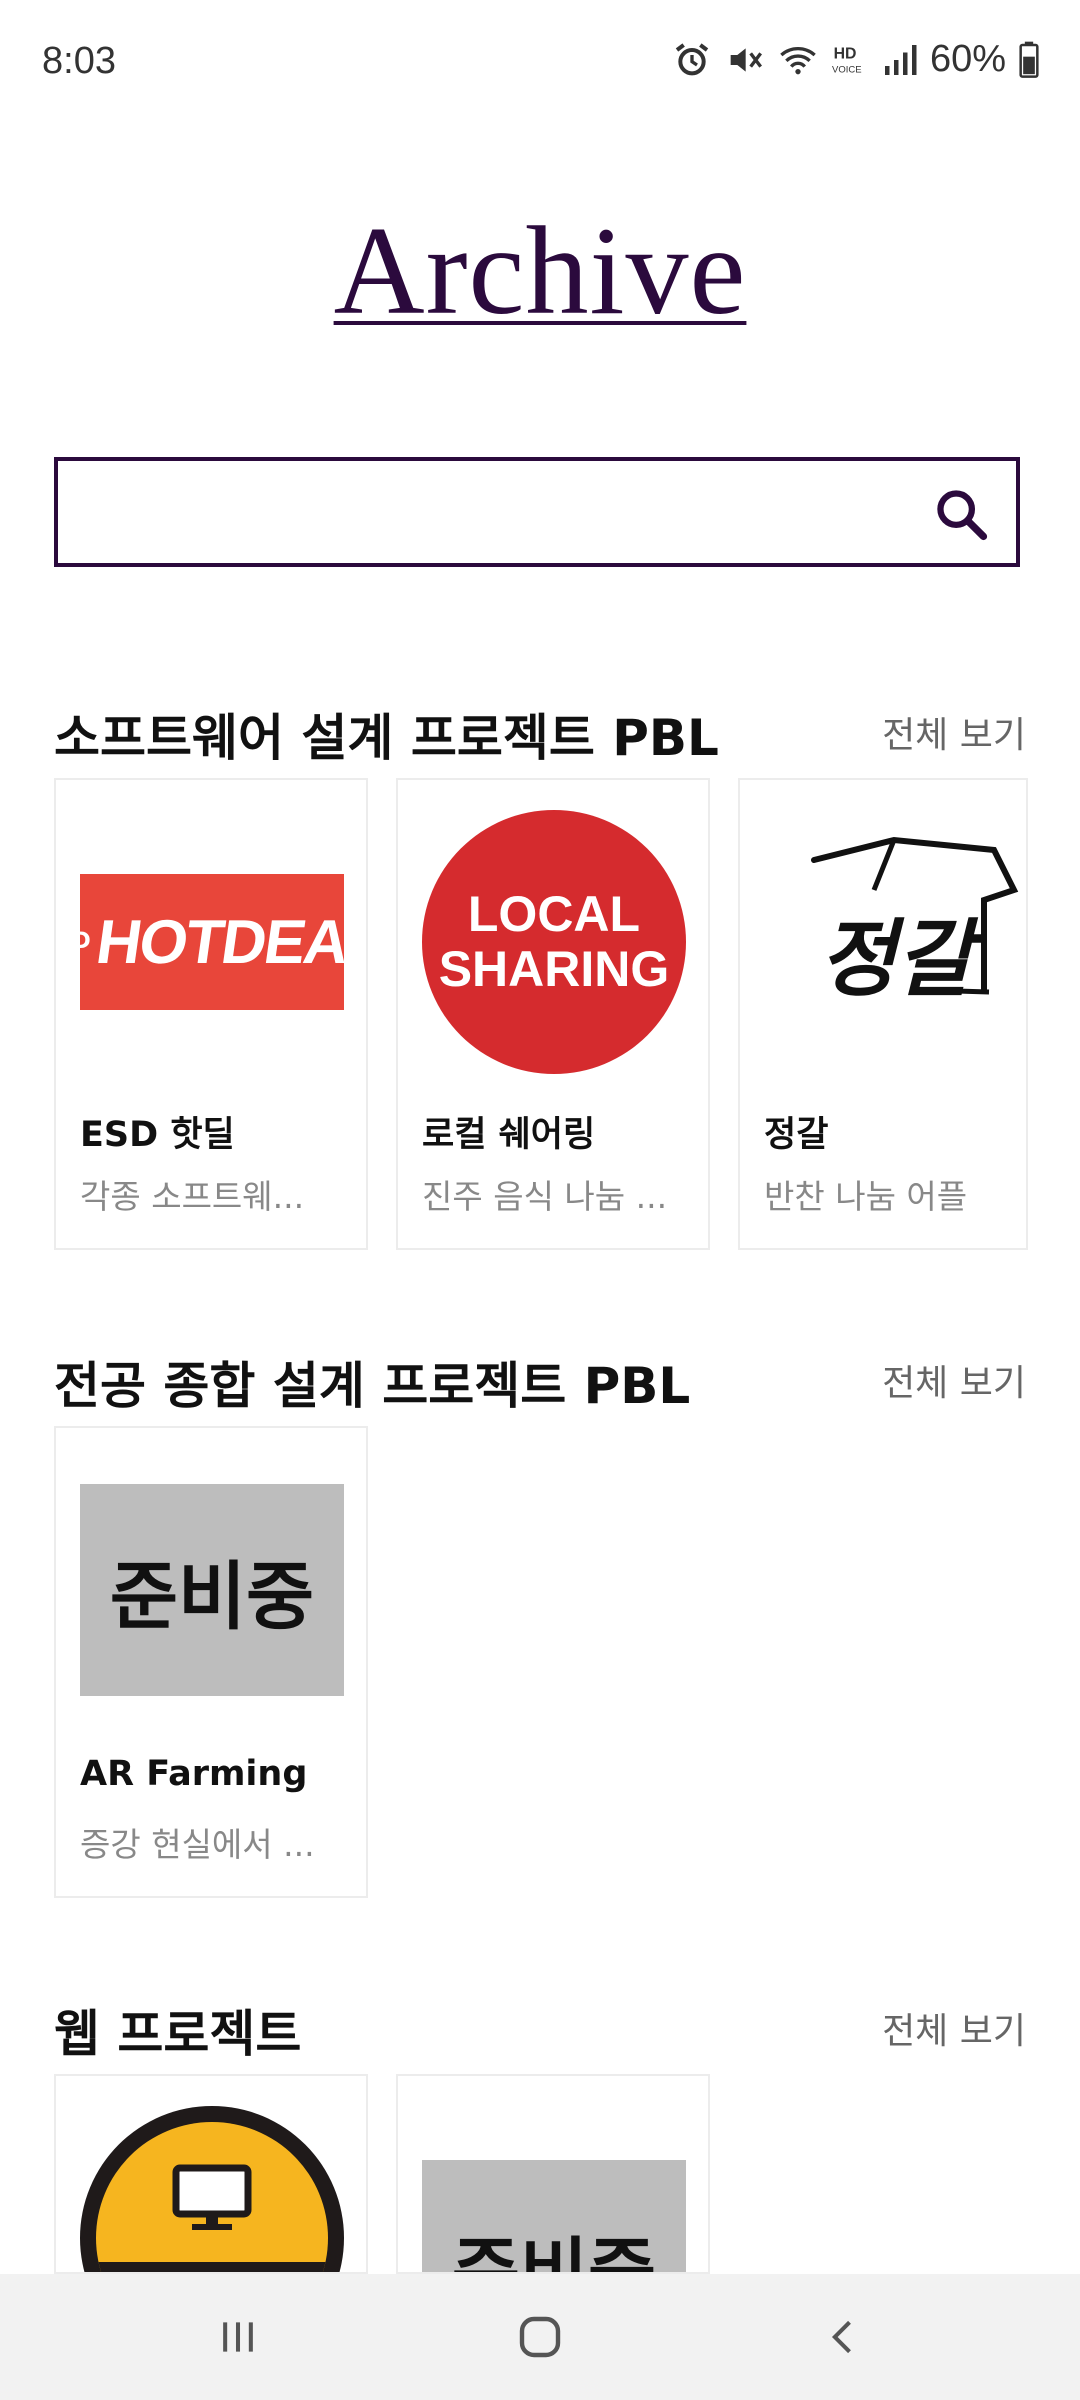 The height and width of the screenshot is (2400, 1080). I want to click on section-title: 소프트웨어 설계 프로젝트 PBL, so click(386, 738).